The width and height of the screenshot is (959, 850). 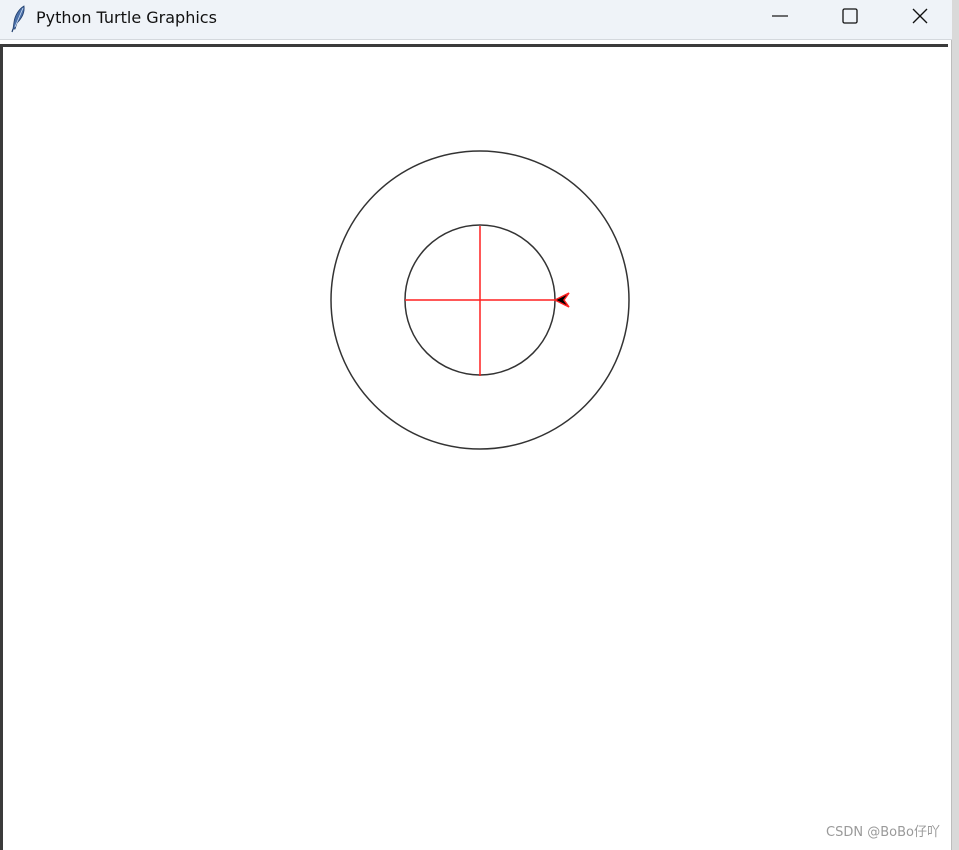 I want to click on close-icon, so click(x=920, y=18).